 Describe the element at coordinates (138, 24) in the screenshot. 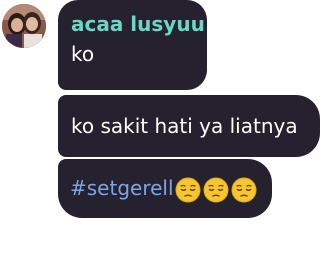

I see `sender-name: acaa lusyuu` at that location.